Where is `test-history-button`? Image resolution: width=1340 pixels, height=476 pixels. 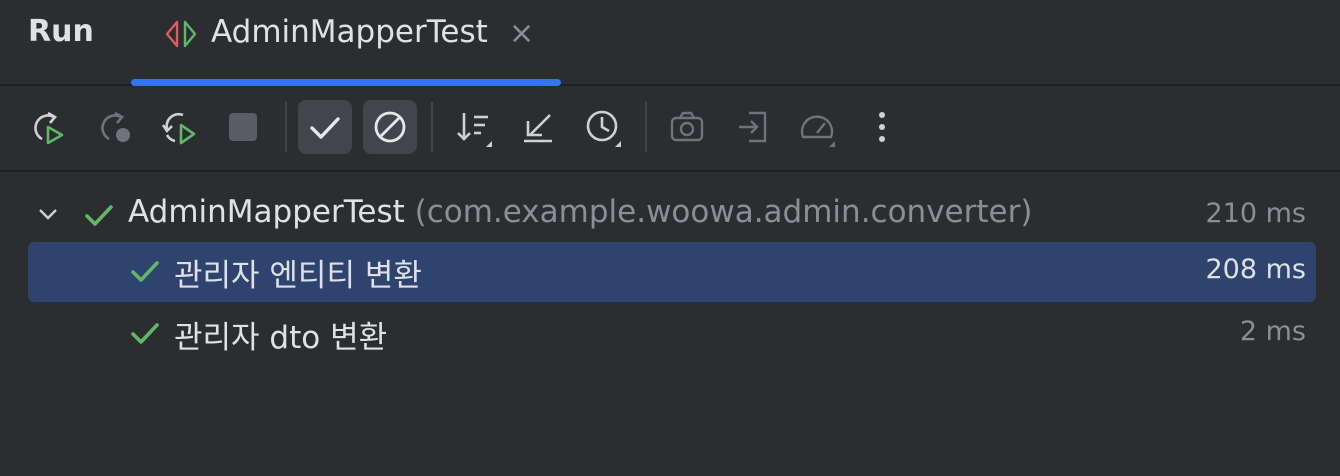 test-history-button is located at coordinates (603, 127).